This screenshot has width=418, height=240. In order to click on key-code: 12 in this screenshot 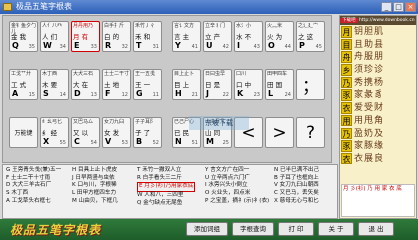, I will do `click(124, 95)`.